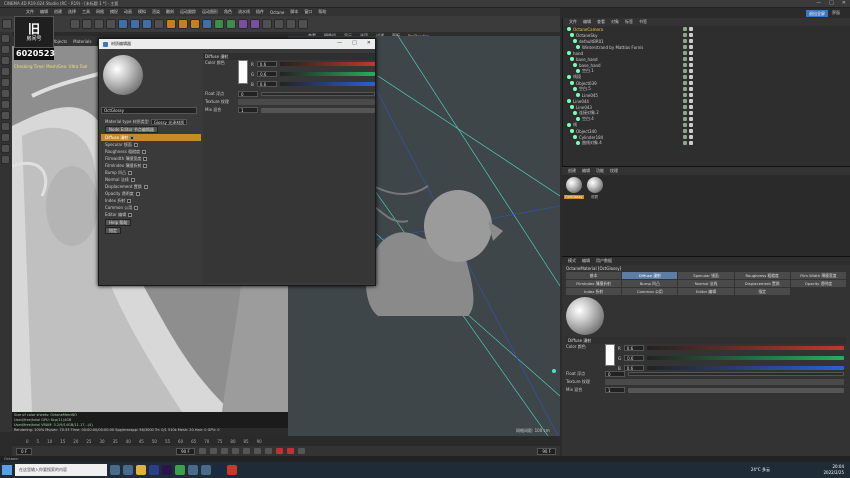  I want to click on taskbar-search: 在这里输入你要搜索的内容, so click(61, 470).